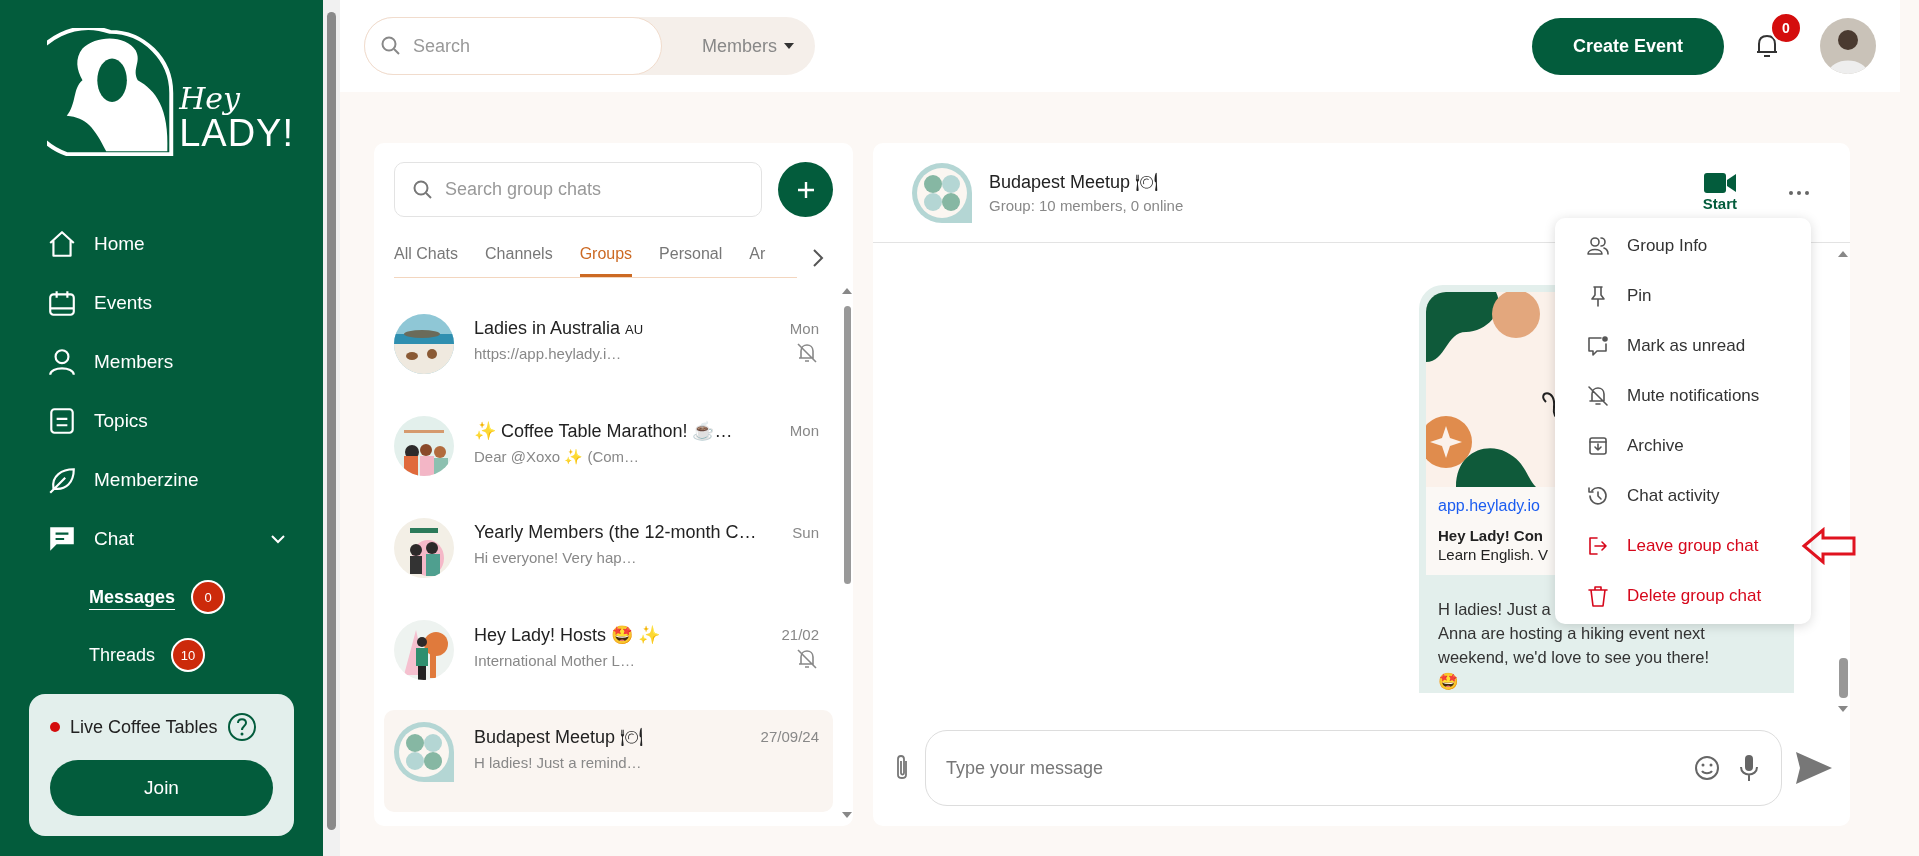 The width and height of the screenshot is (1919, 856). Describe the element at coordinates (559, 737) in the screenshot. I see `chat-name: Budapest Meetup 🍽` at that location.